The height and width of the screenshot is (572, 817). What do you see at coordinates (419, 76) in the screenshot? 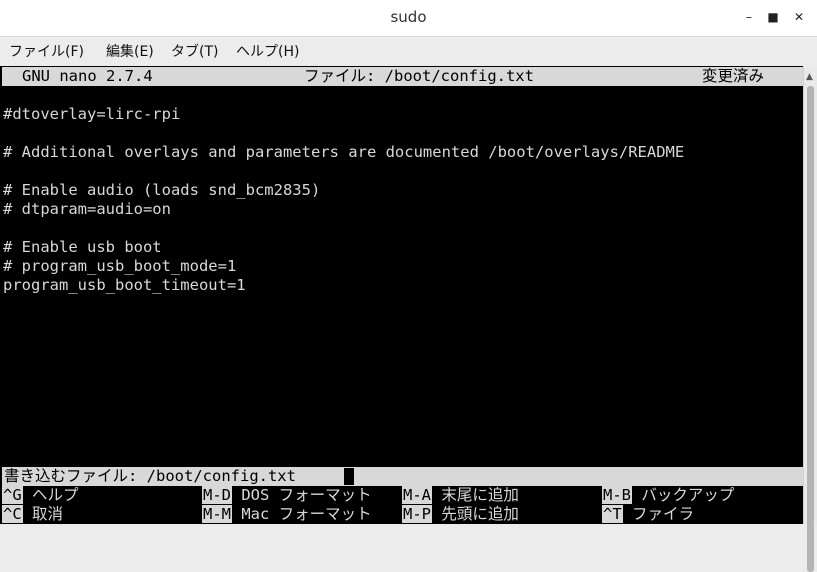
I see `nano-file-title: ファイル: /boot/config.txt` at bounding box center [419, 76].